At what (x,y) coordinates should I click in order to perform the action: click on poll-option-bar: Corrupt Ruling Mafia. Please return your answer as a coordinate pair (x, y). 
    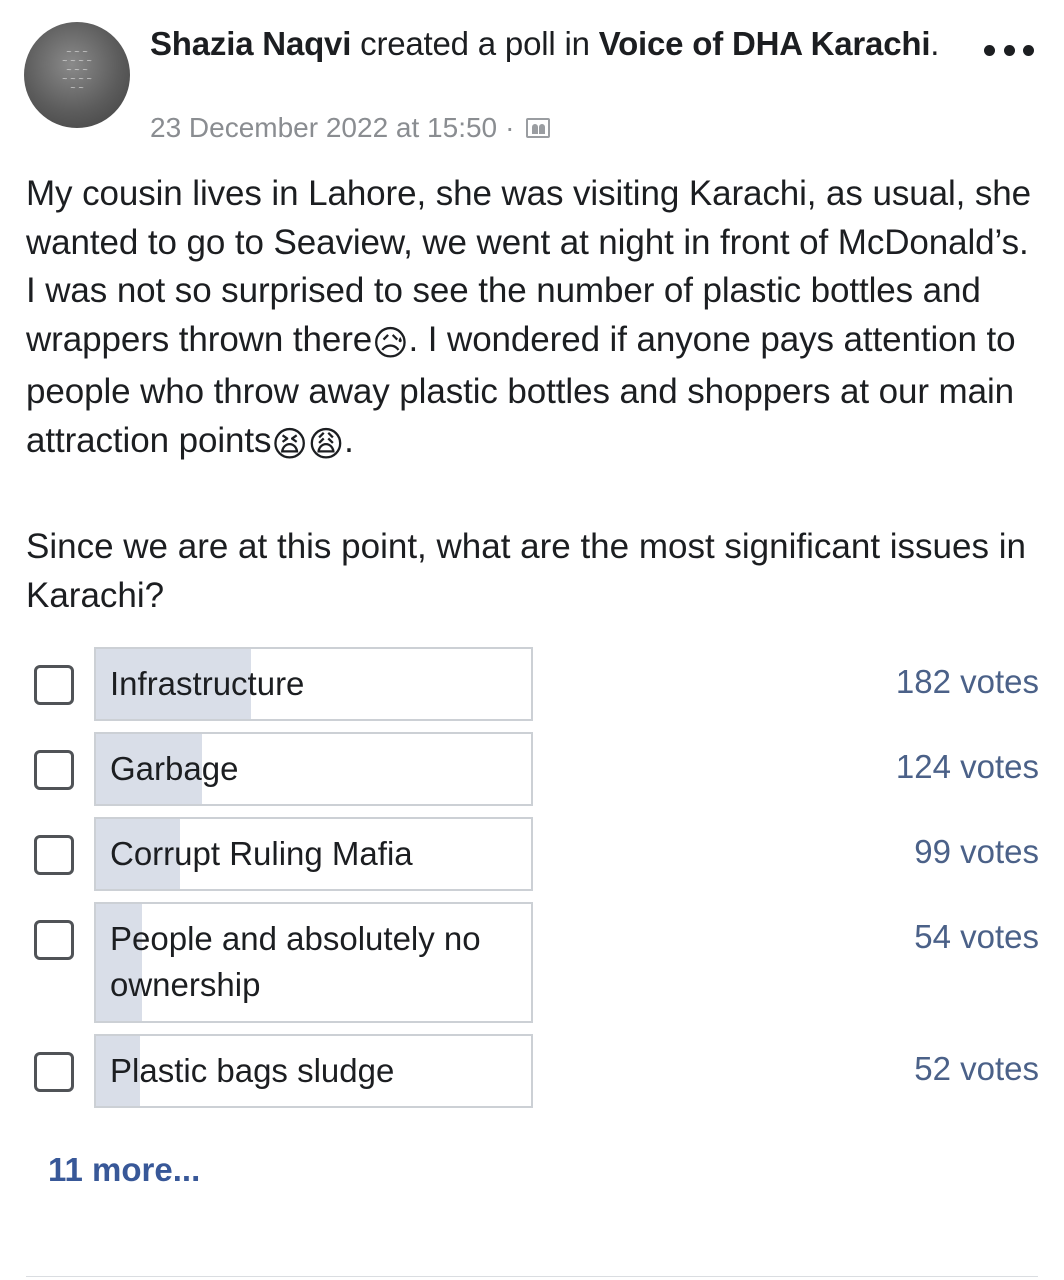
    Looking at the image, I should click on (313, 854).